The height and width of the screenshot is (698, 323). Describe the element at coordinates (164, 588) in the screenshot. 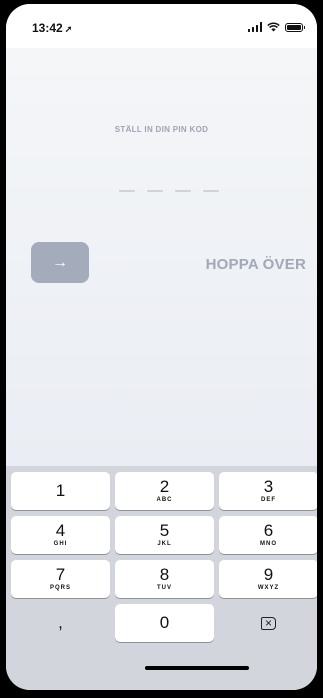

I see `key-letters: TUV` at that location.